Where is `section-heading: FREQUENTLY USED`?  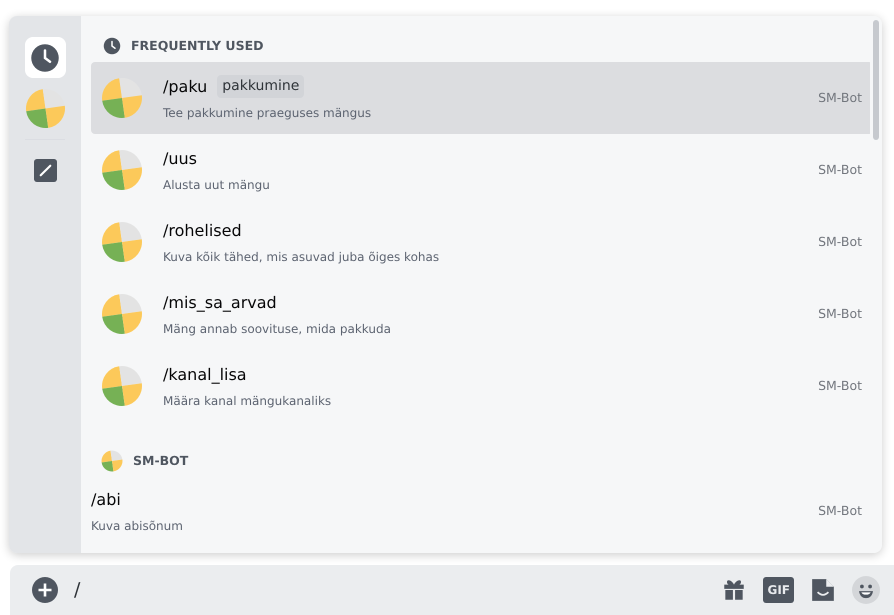 section-heading: FREQUENTLY USED is located at coordinates (197, 45).